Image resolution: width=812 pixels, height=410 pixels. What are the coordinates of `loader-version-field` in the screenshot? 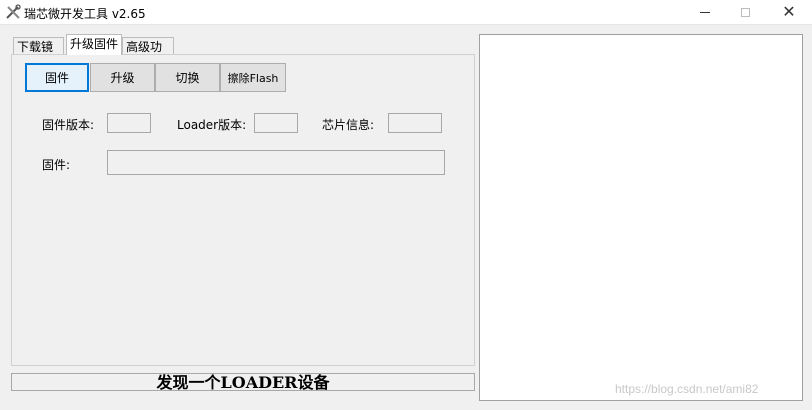 It's located at (276, 123).